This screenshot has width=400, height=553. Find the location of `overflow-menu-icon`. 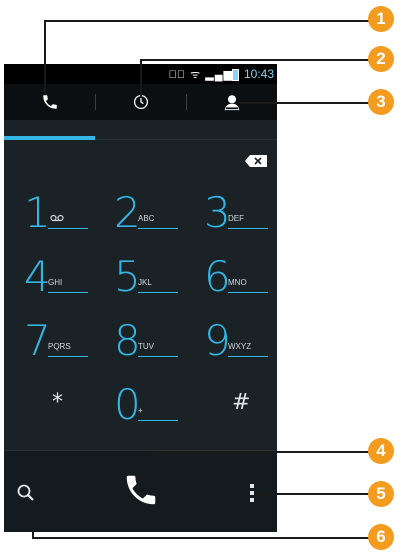

overflow-menu-icon is located at coordinates (252, 493).